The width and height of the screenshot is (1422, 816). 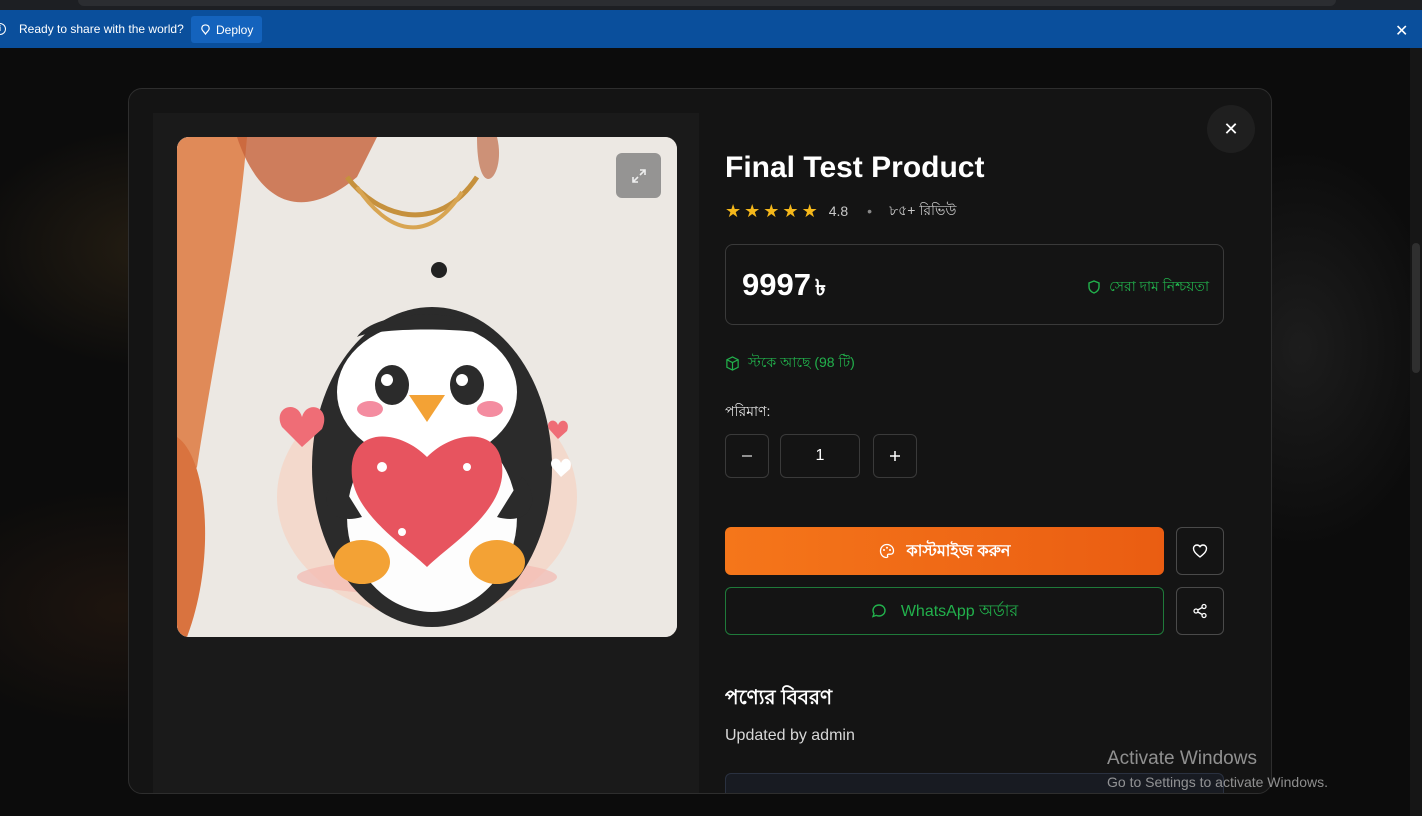 I want to click on whatsapp-order-button: WhatsApp অর্ডার, so click(x=944, y=611).